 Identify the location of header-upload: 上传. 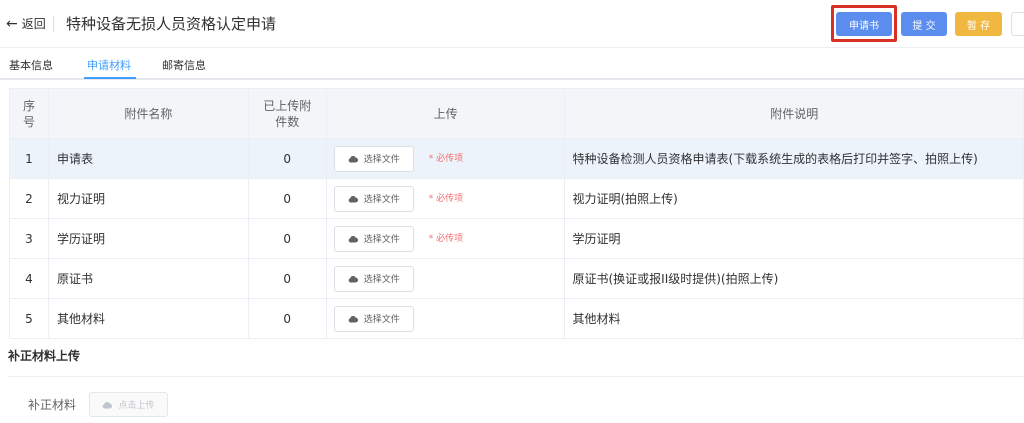
(446, 113).